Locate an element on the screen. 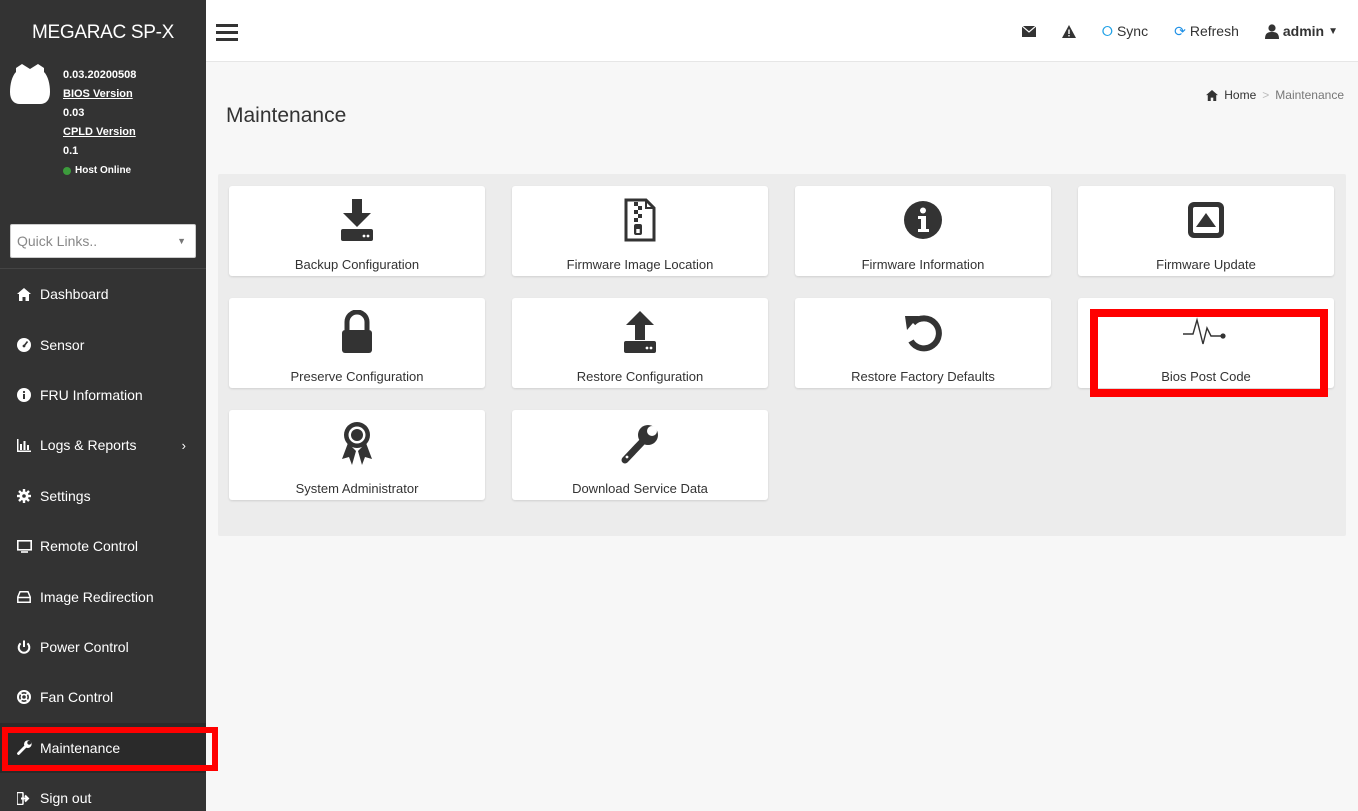  user-menu: admin ▼ is located at coordinates (1301, 31).